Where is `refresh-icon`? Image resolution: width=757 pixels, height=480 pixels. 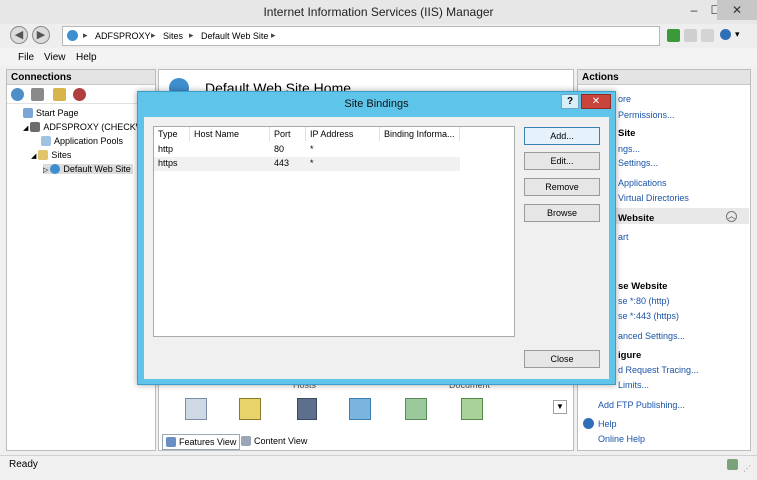 refresh-icon is located at coordinates (79, 94).